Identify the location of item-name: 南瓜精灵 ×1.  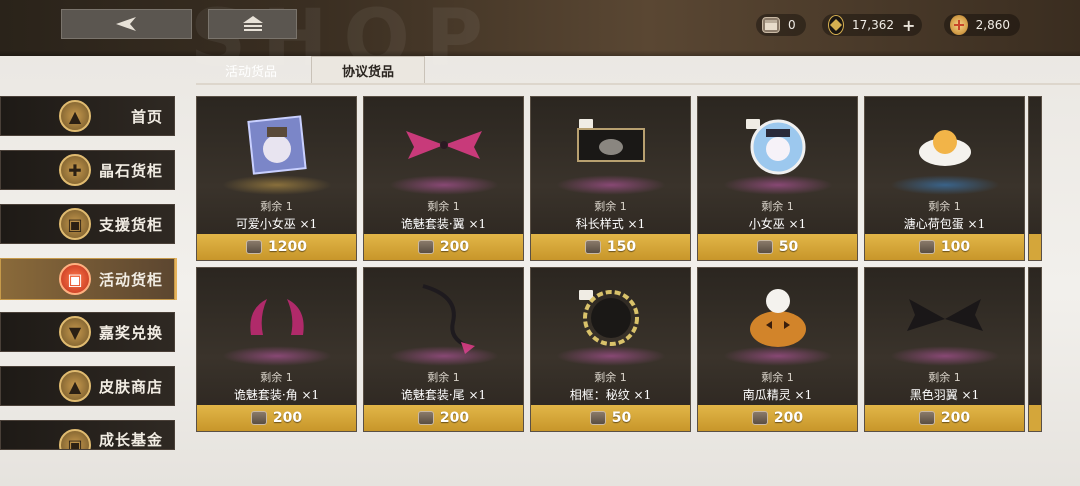
(777, 395).